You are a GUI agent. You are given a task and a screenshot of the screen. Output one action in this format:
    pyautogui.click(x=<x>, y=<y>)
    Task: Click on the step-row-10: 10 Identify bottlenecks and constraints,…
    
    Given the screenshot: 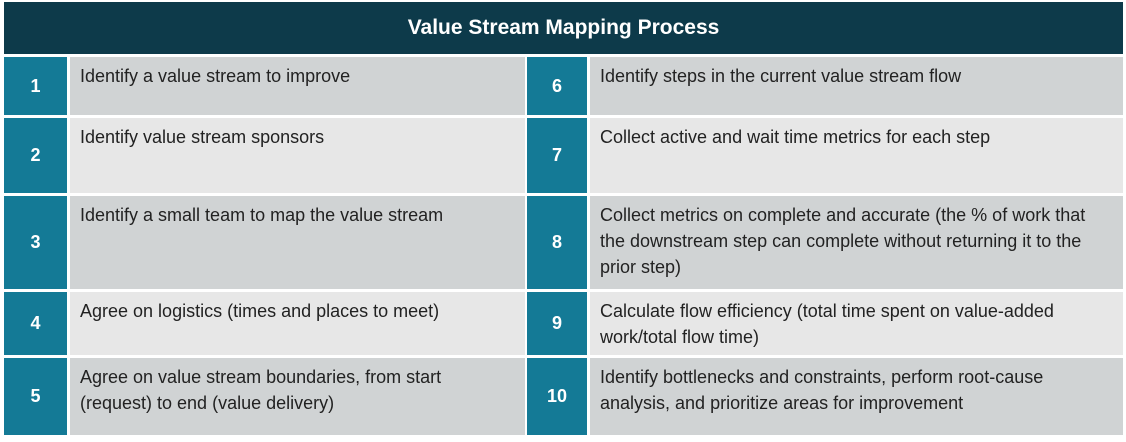 What is the action you would take?
    pyautogui.click(x=825, y=396)
    